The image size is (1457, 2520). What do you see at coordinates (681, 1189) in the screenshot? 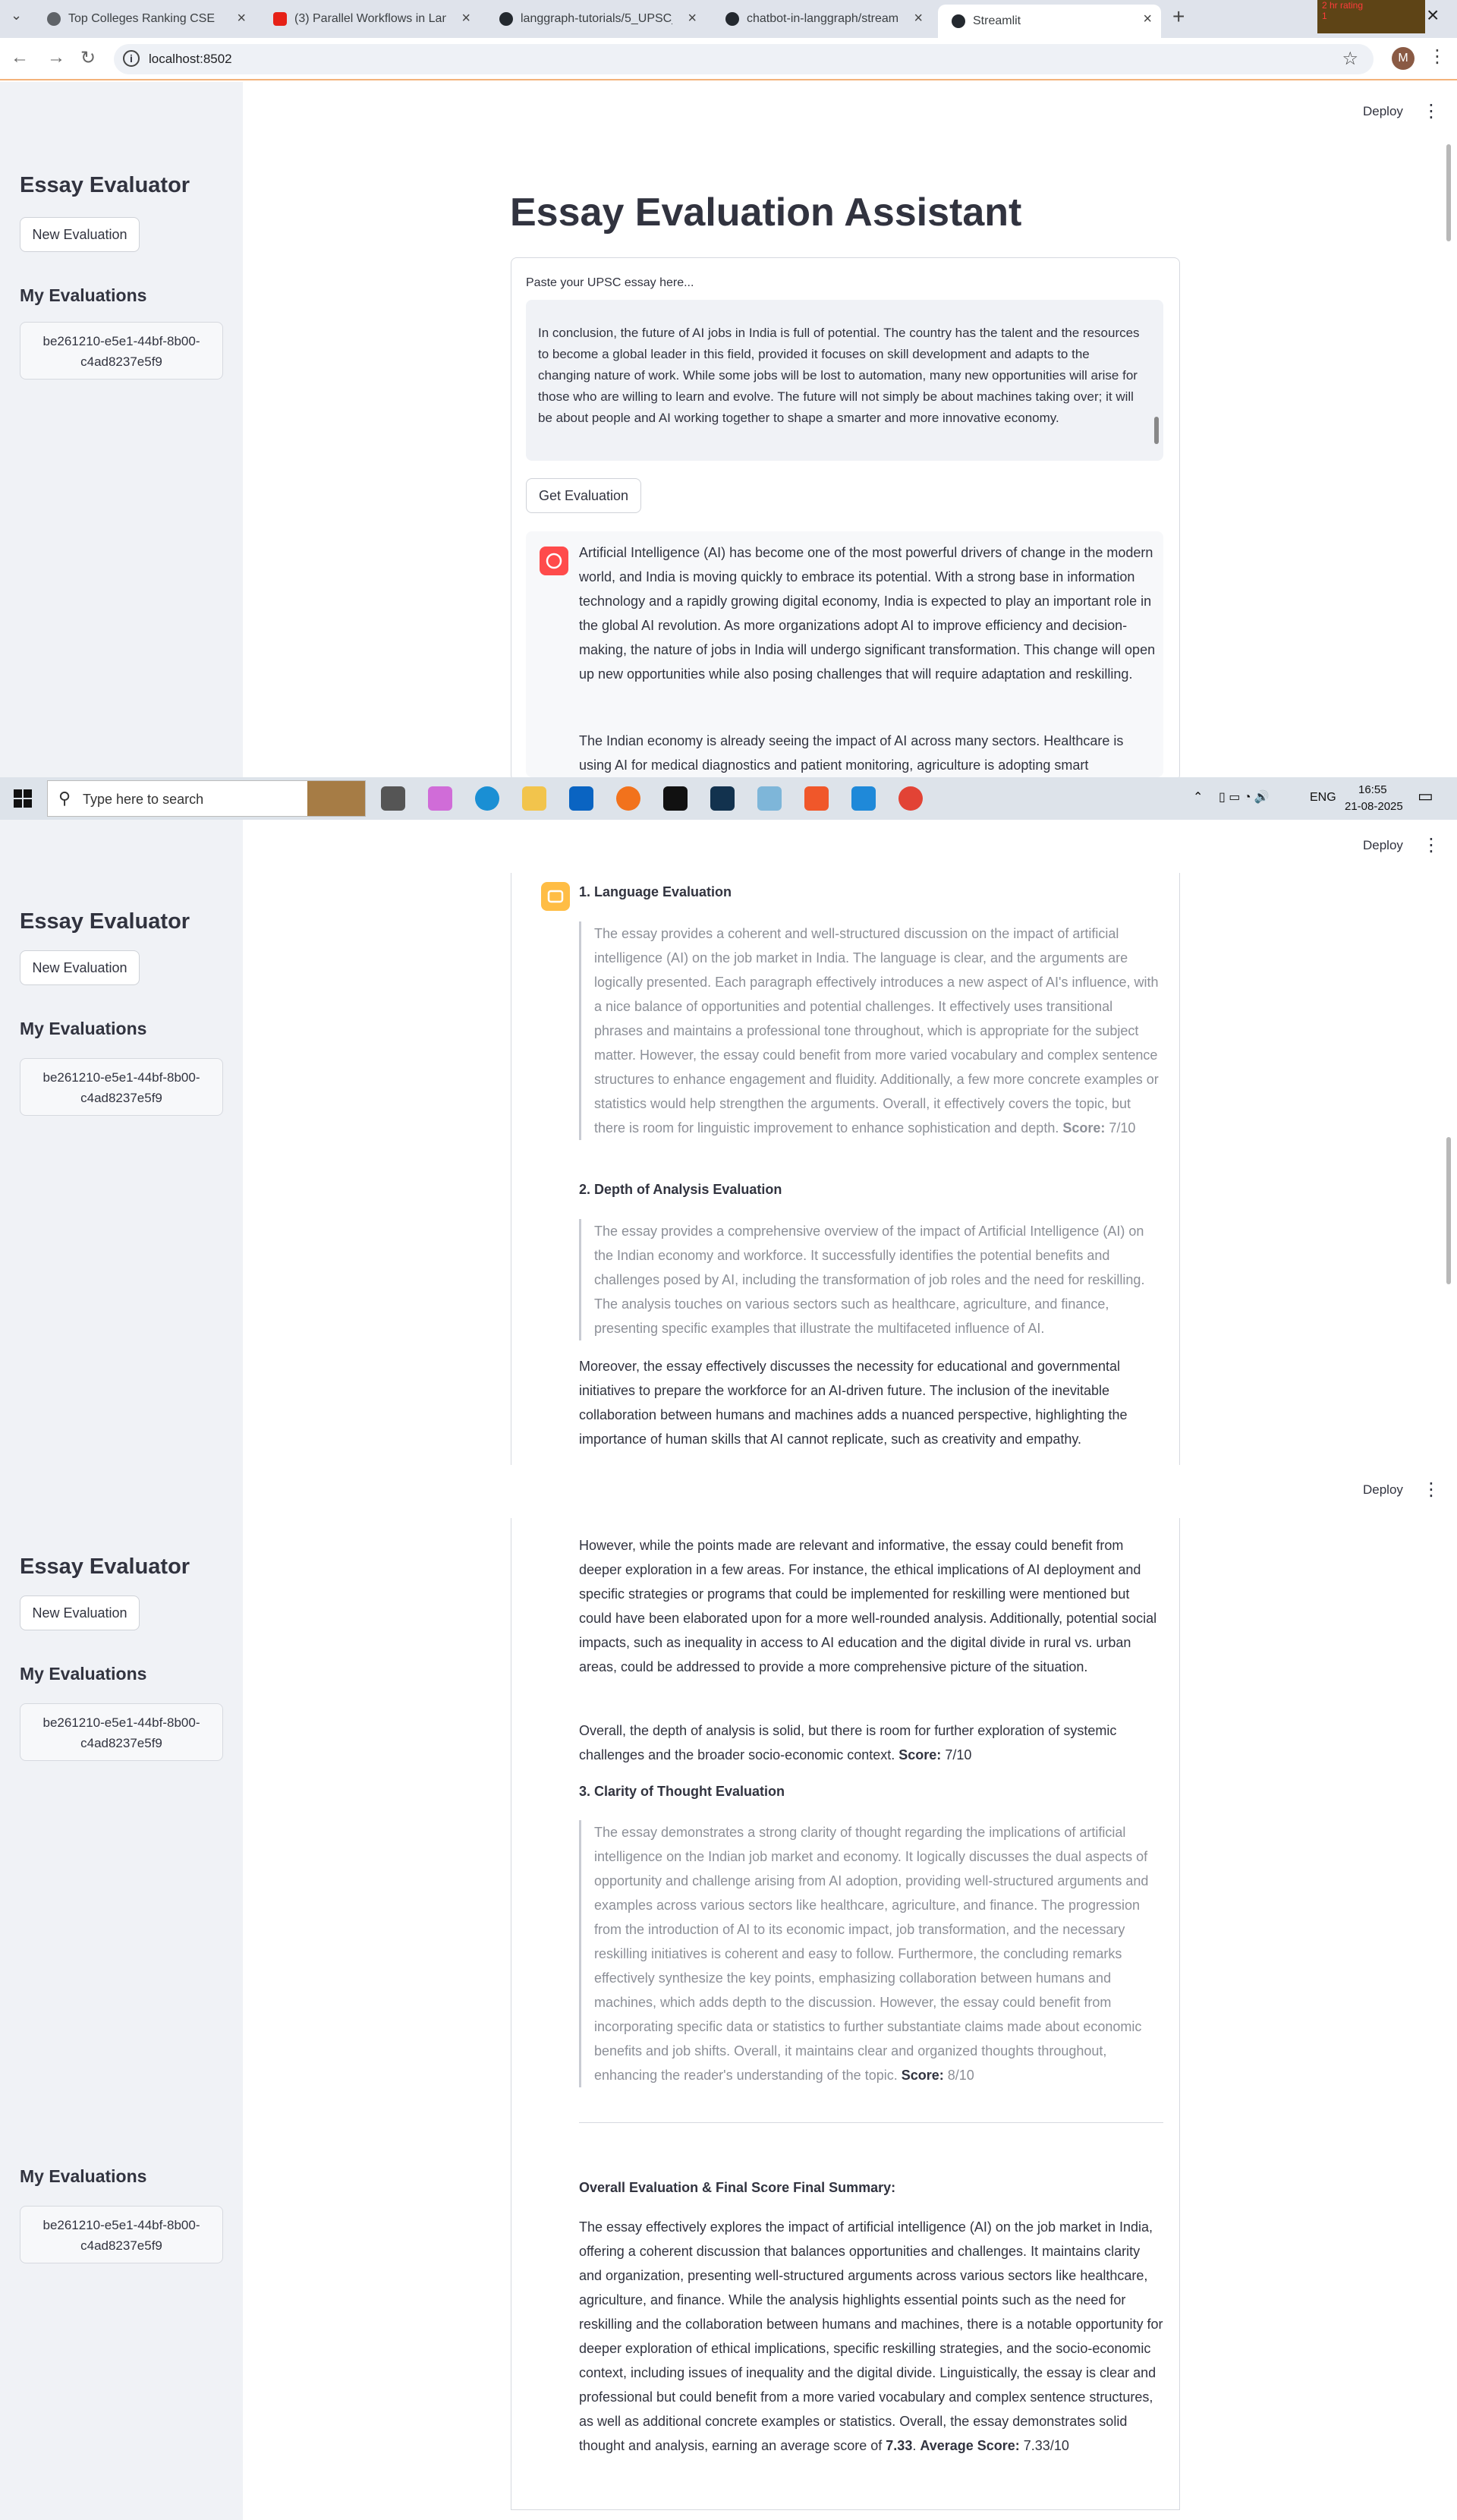
I see `depth-heading: 2. Depth of Analysis Evaluation` at bounding box center [681, 1189].